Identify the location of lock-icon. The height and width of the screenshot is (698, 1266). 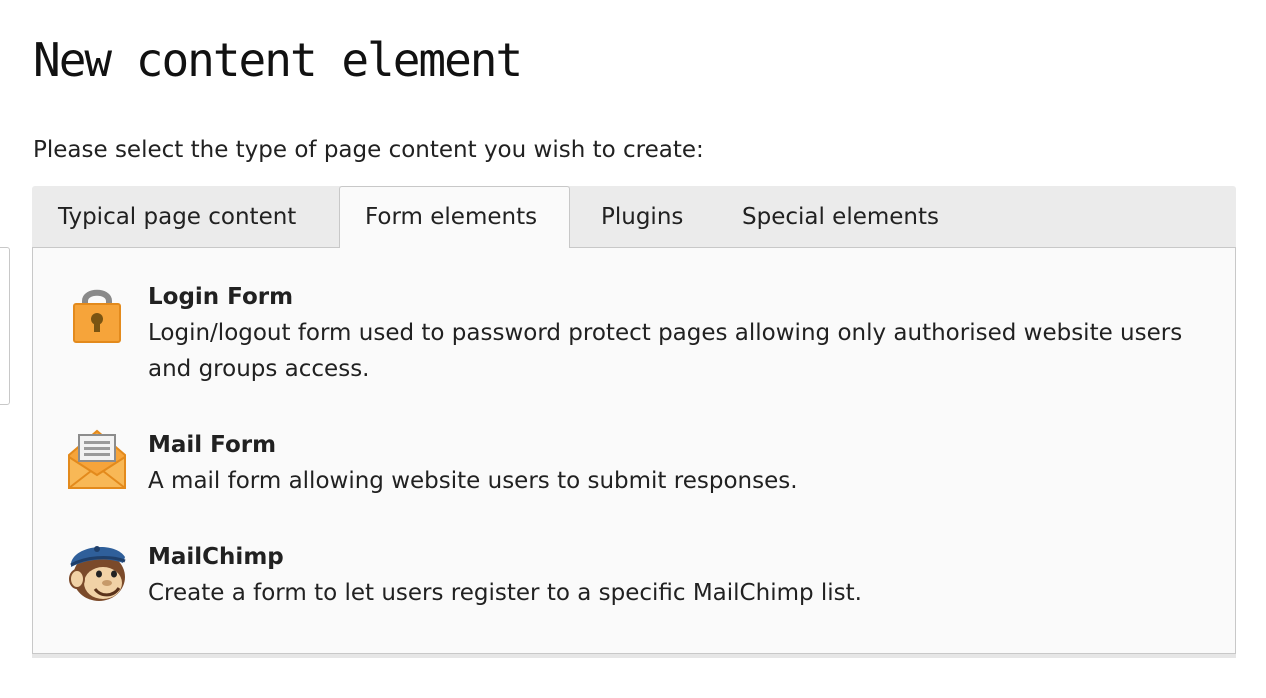
(97, 311).